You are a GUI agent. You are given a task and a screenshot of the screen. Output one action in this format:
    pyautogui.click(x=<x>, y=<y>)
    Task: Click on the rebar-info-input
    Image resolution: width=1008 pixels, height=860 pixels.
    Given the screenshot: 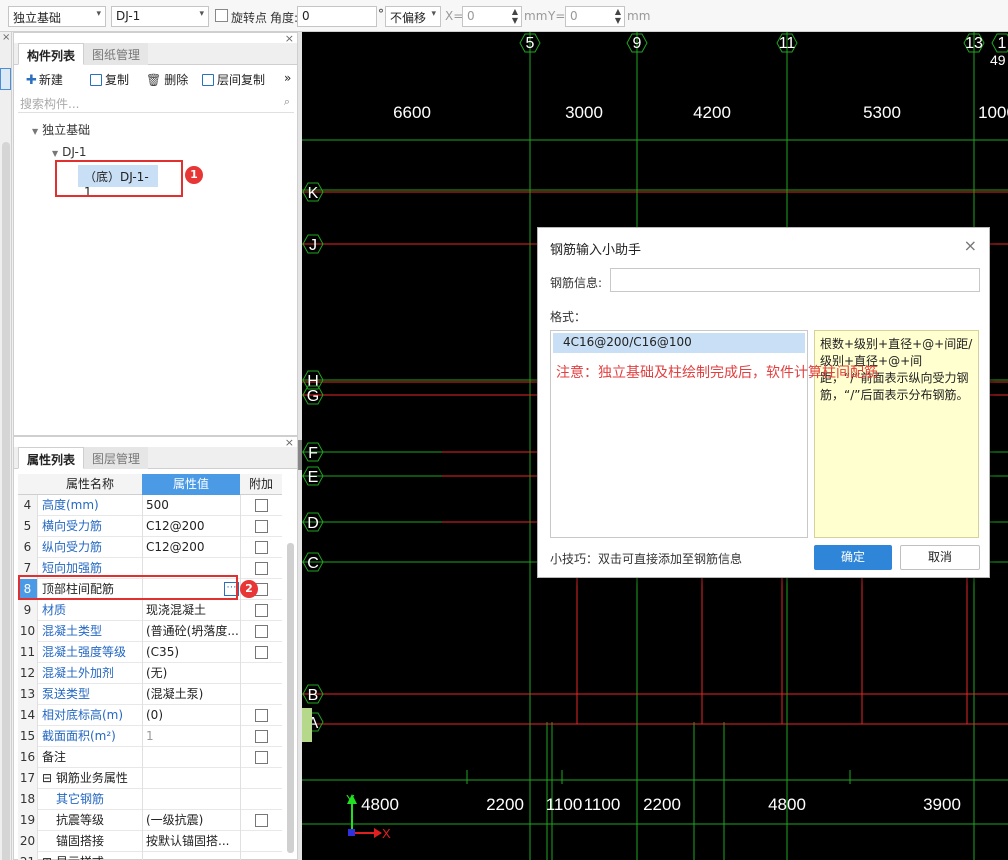 What is the action you would take?
    pyautogui.click(x=795, y=280)
    